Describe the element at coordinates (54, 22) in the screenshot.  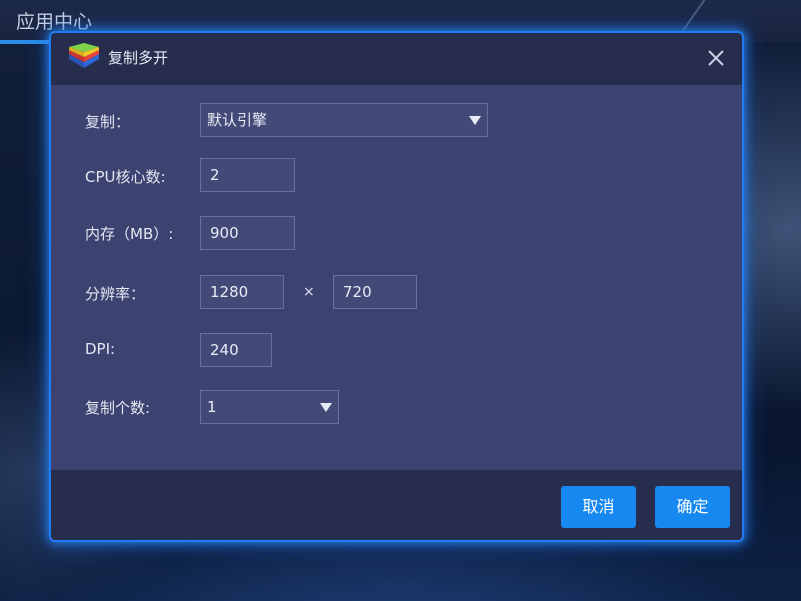
I see `app-center-title: 应用中心` at that location.